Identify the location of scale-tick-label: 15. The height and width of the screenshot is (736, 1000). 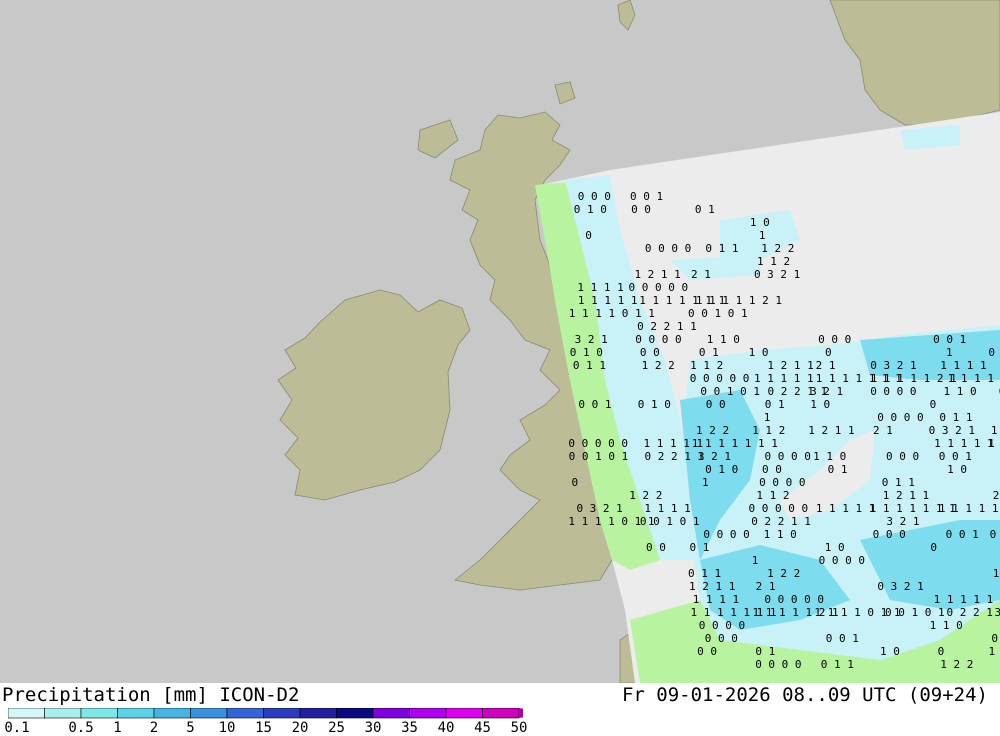
(263, 728).